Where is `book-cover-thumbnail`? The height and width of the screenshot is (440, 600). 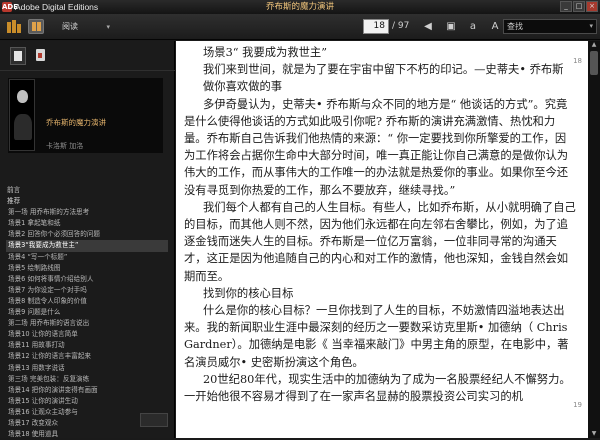
book-cover-thumbnail is located at coordinates (22, 115).